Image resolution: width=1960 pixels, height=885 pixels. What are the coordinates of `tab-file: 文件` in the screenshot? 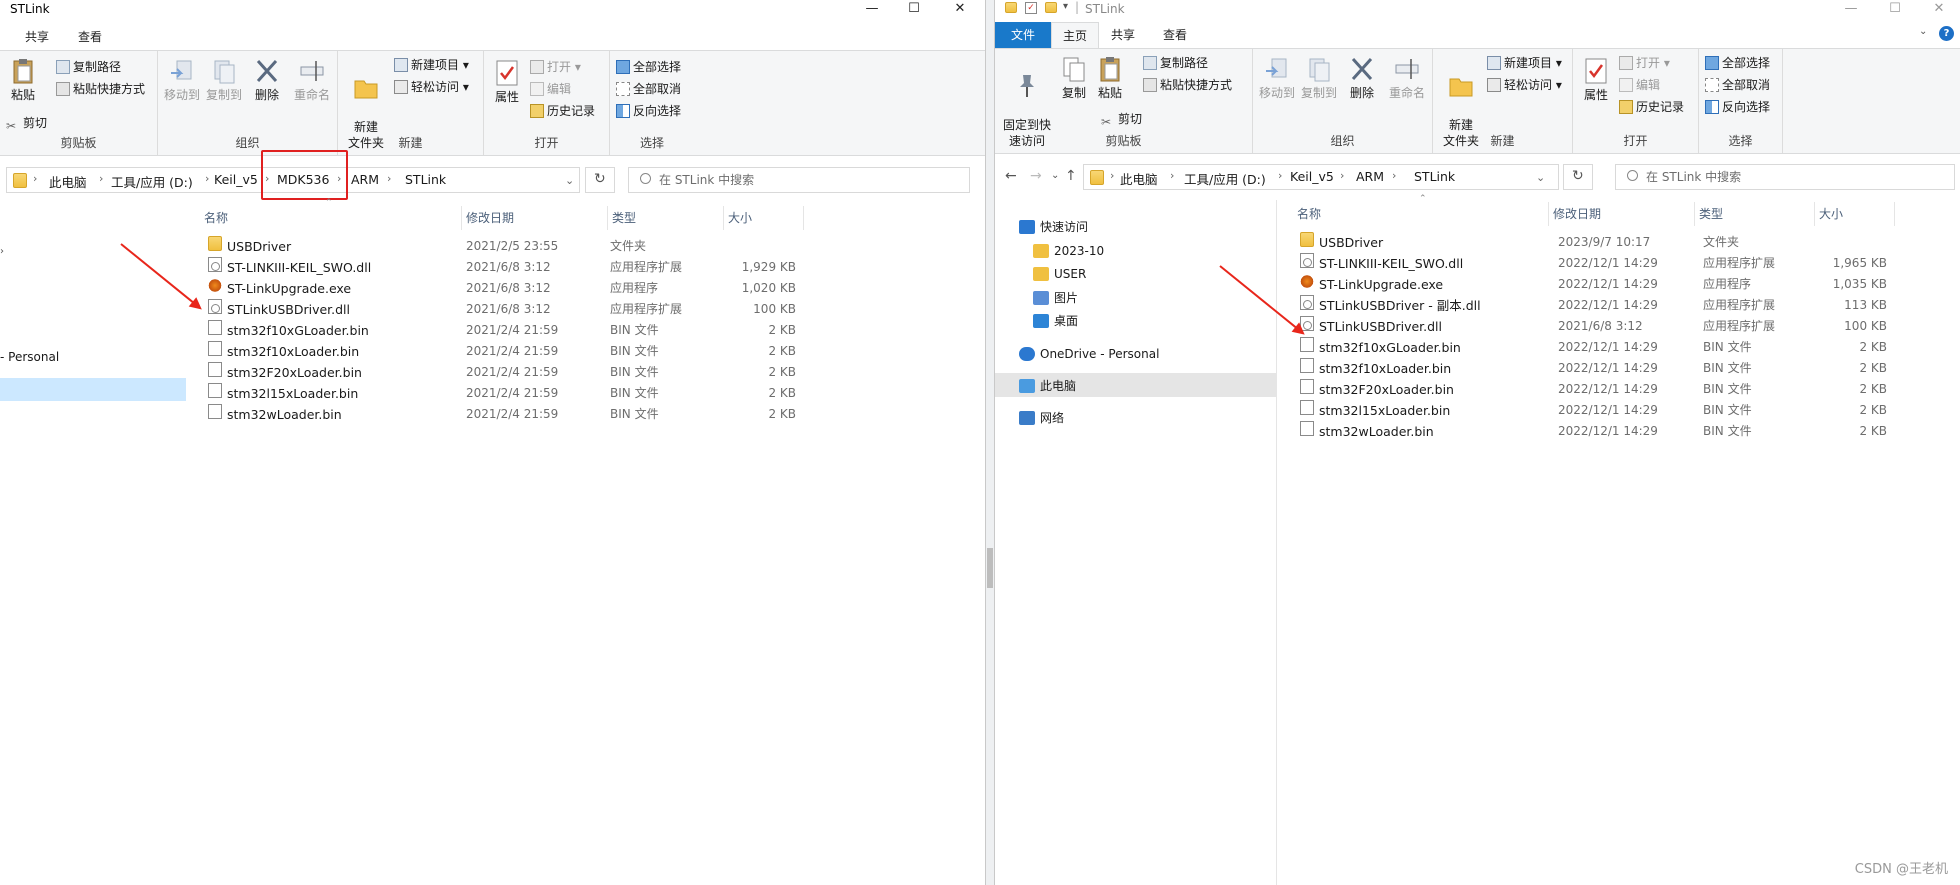 It's located at (1023, 35).